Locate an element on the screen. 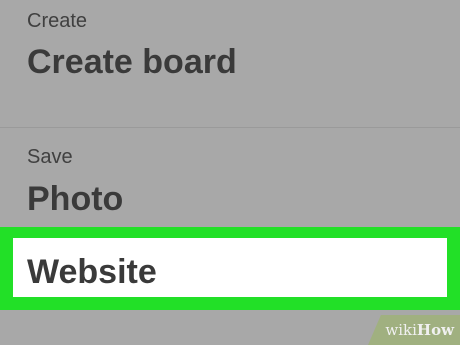  wikihow-logo: wikiHow is located at coordinates (419, 330).